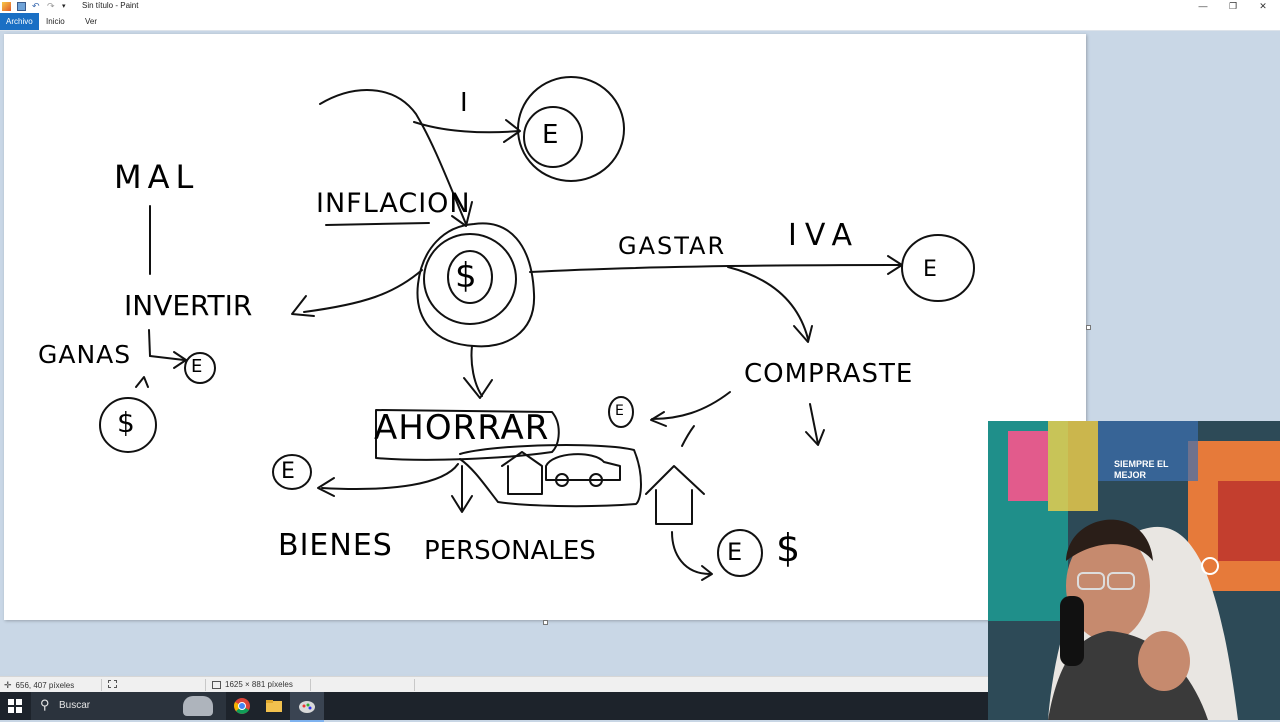 This screenshot has width=1280, height=722. I want to click on label-mal: MAL, so click(157, 177).